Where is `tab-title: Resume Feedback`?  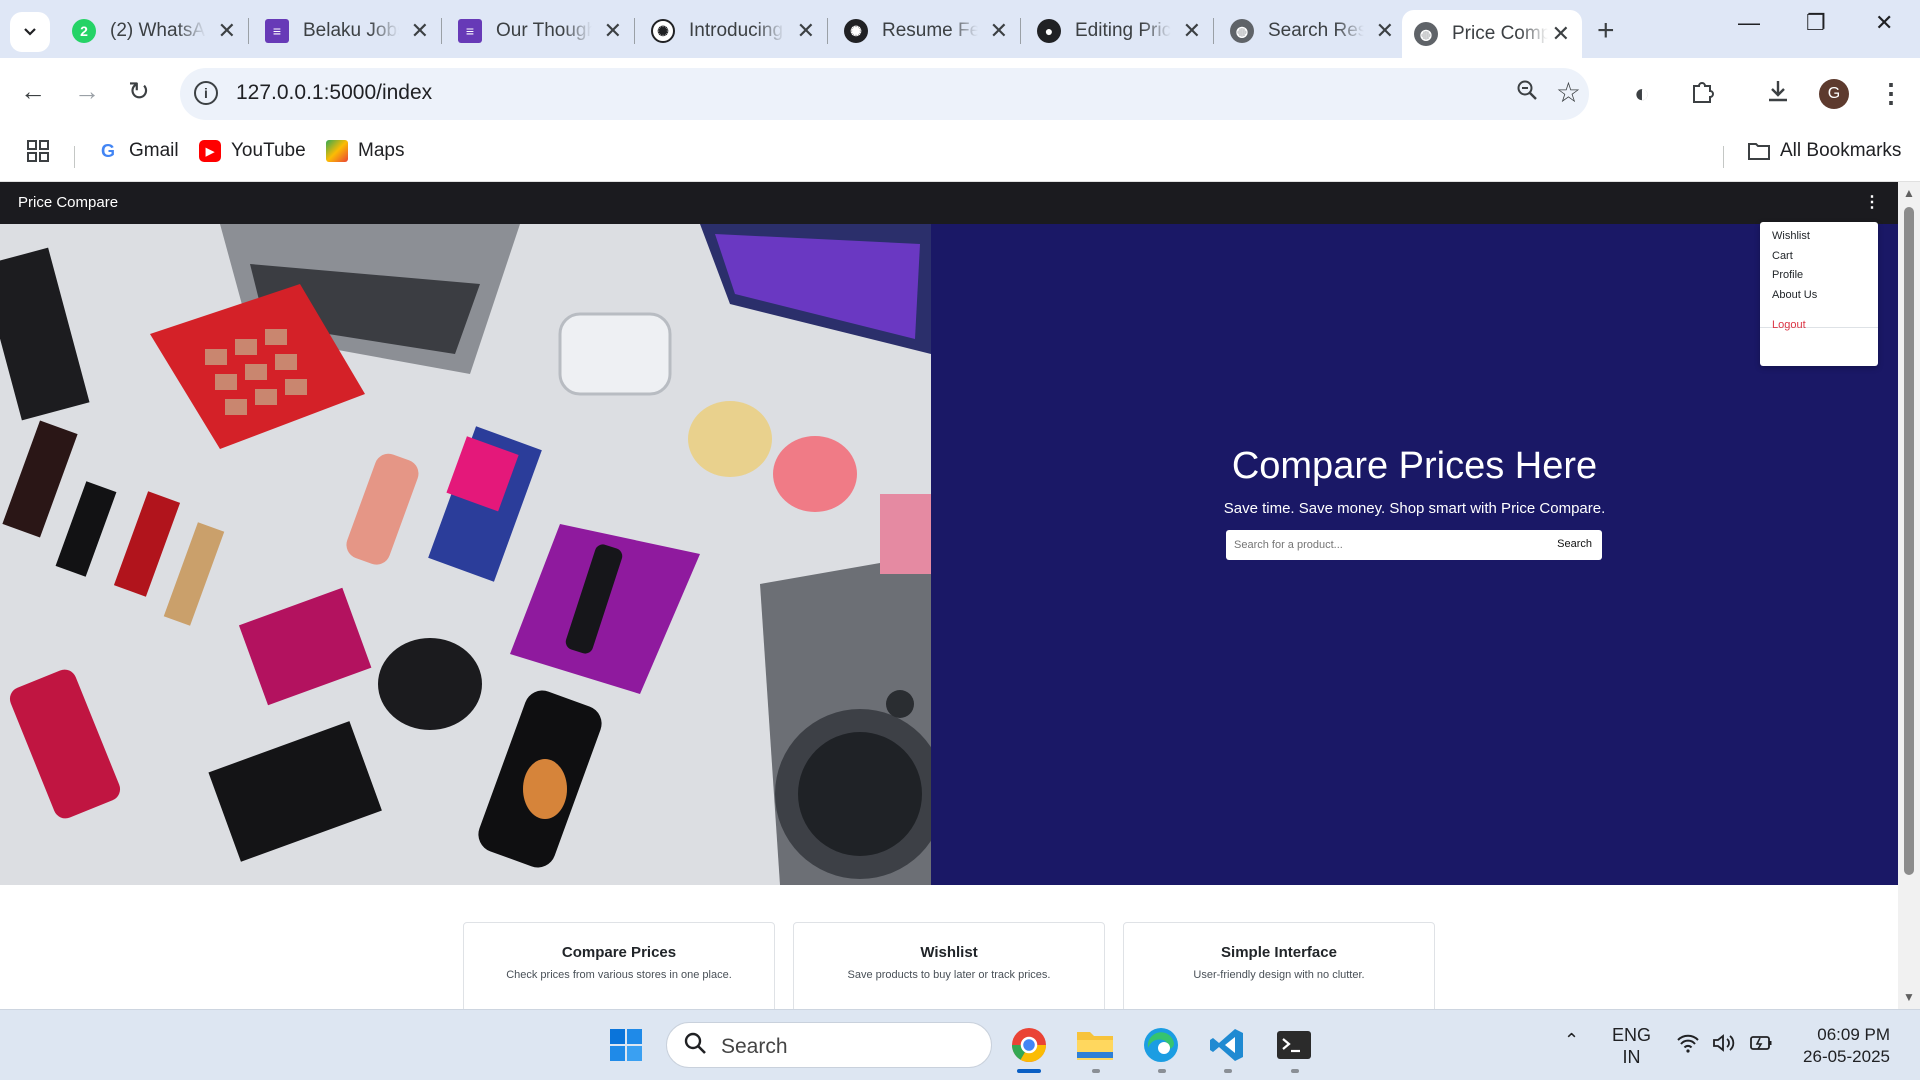
tab-title: Resume Feedback is located at coordinates (930, 30).